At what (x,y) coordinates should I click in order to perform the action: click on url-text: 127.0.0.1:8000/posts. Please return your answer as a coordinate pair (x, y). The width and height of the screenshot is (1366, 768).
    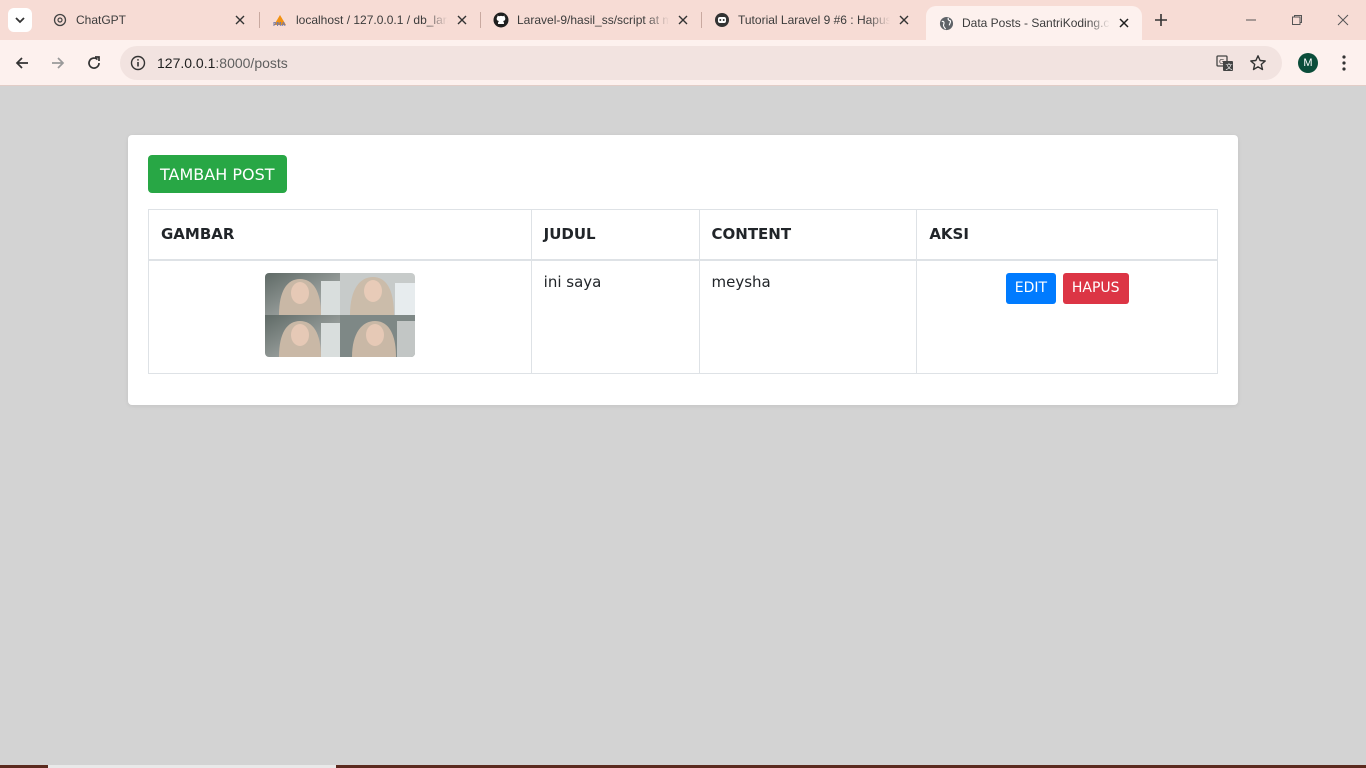
    Looking at the image, I should click on (222, 63).